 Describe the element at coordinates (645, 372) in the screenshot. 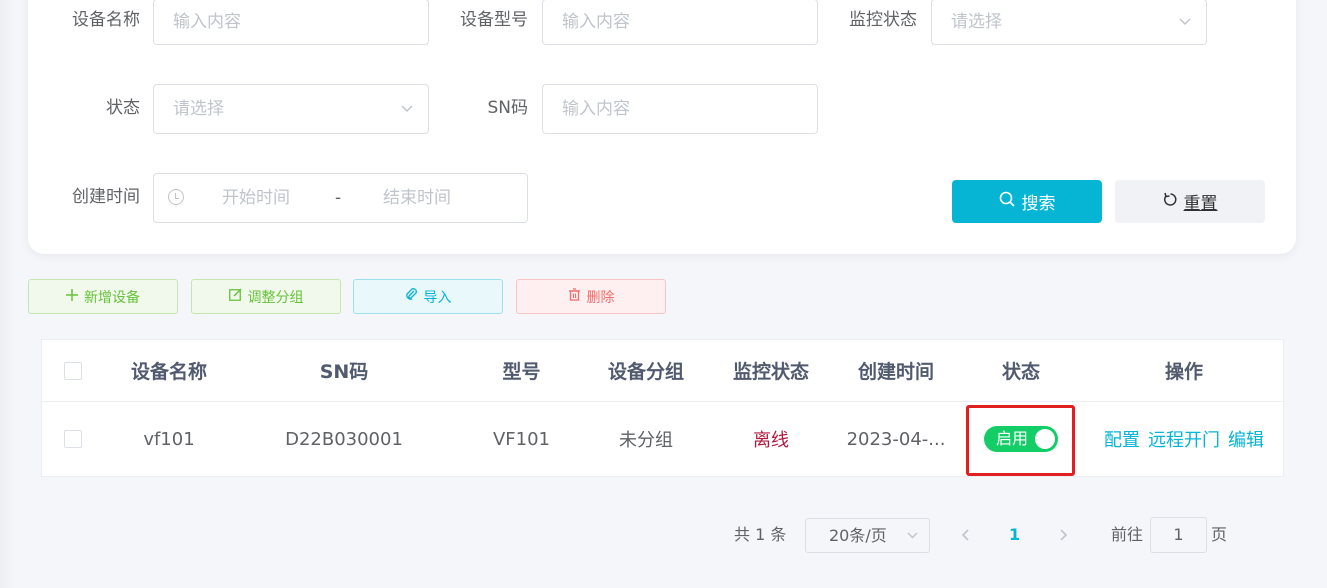

I see `header-group: 设备分组` at that location.